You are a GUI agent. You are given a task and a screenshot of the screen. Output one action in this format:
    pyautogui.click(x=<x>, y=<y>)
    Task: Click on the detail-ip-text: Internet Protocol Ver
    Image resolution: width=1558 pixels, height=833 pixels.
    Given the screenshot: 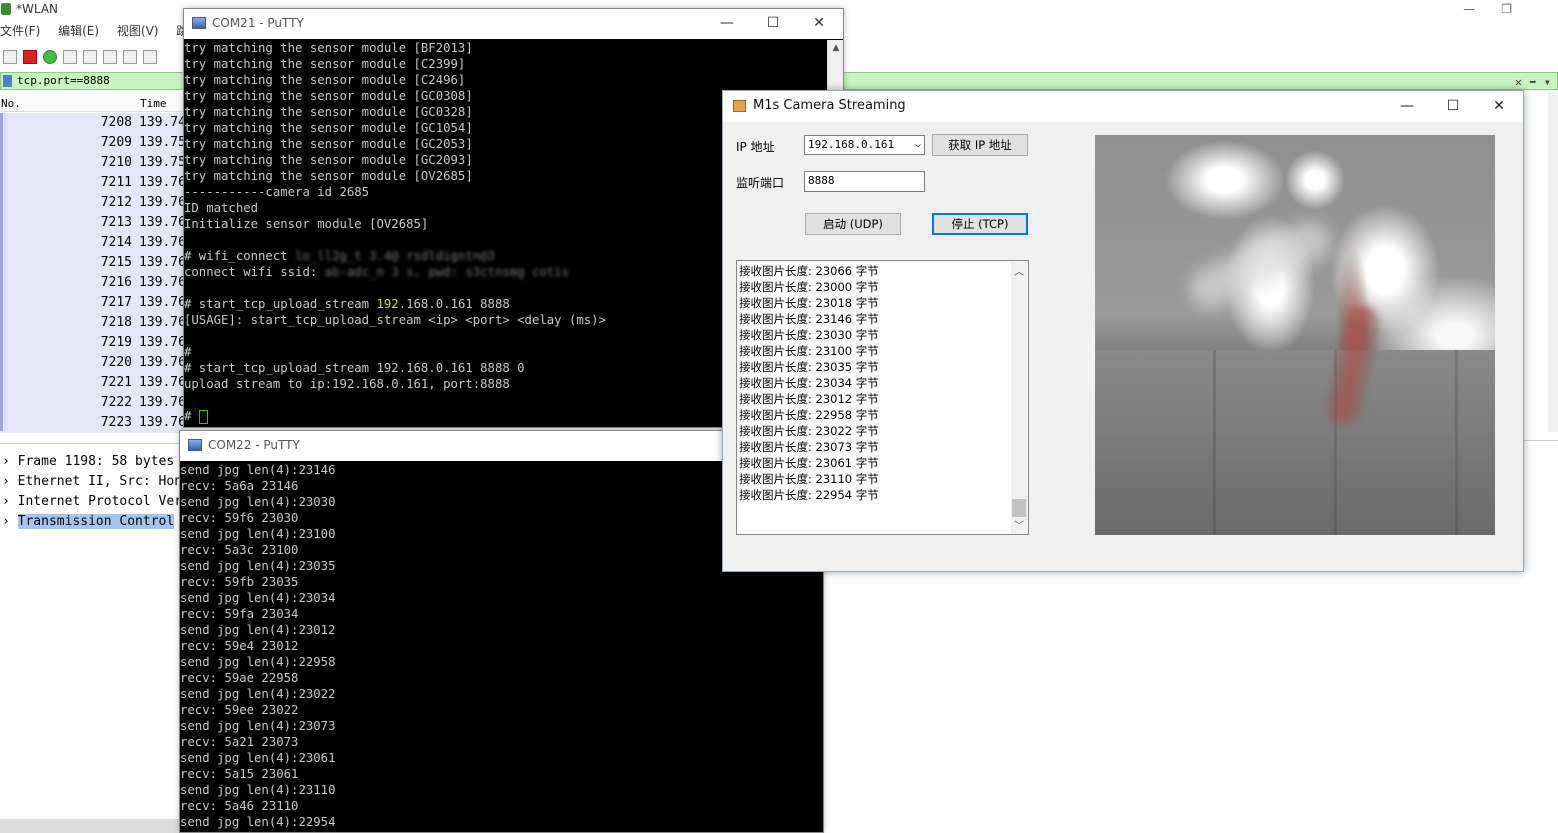 What is the action you would take?
    pyautogui.click(x=100, y=501)
    